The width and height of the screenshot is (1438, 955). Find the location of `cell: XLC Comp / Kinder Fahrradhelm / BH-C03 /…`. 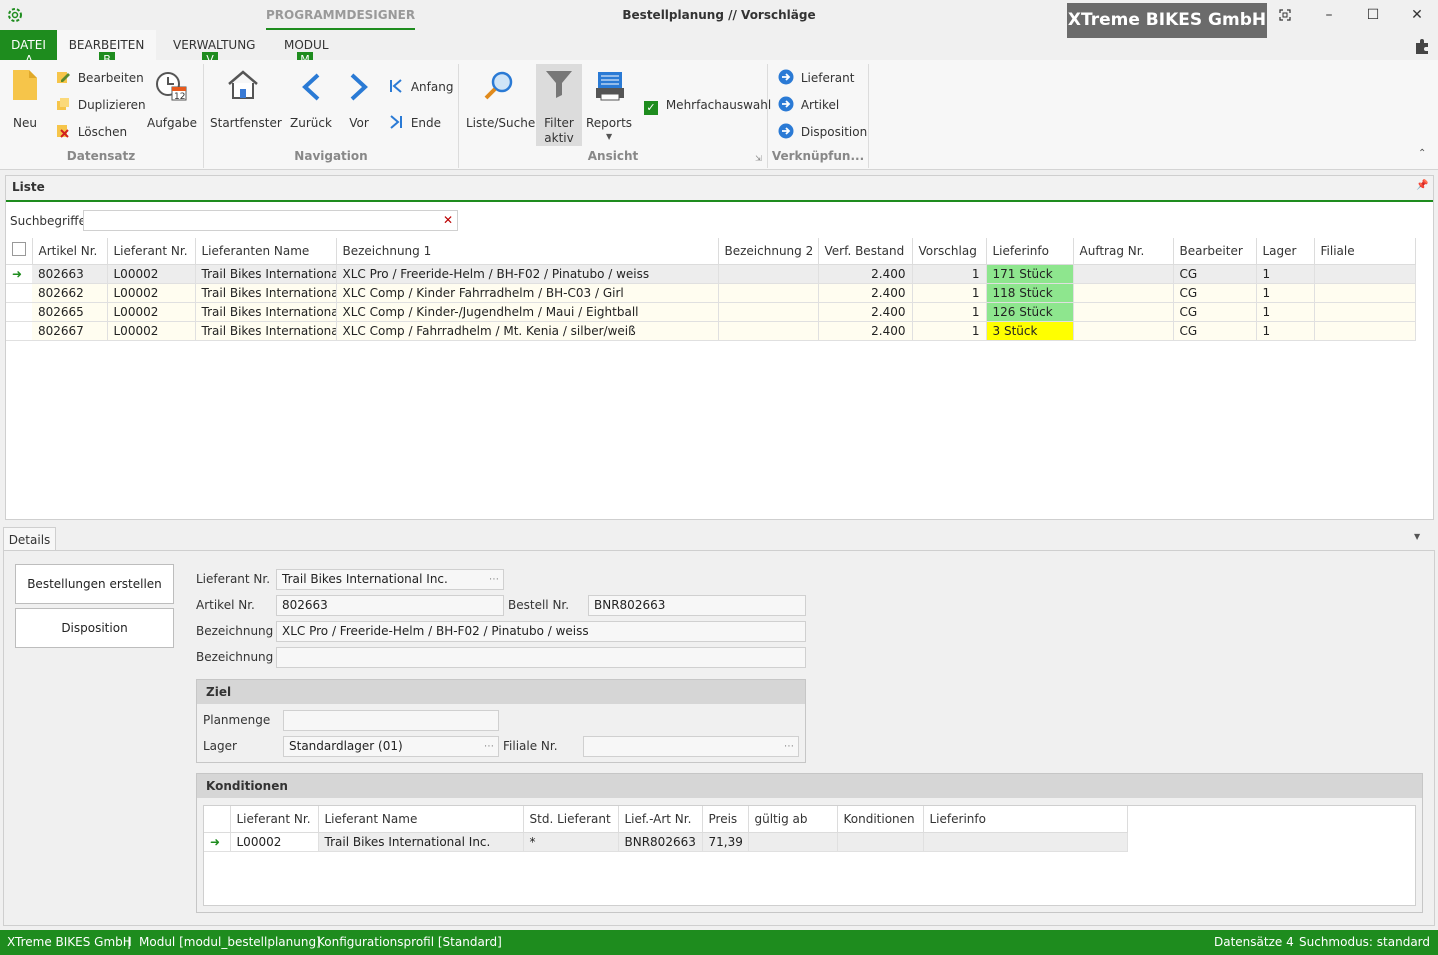

cell: XLC Comp / Kinder Fahrradhelm / BH-C03 /… is located at coordinates (527, 293).